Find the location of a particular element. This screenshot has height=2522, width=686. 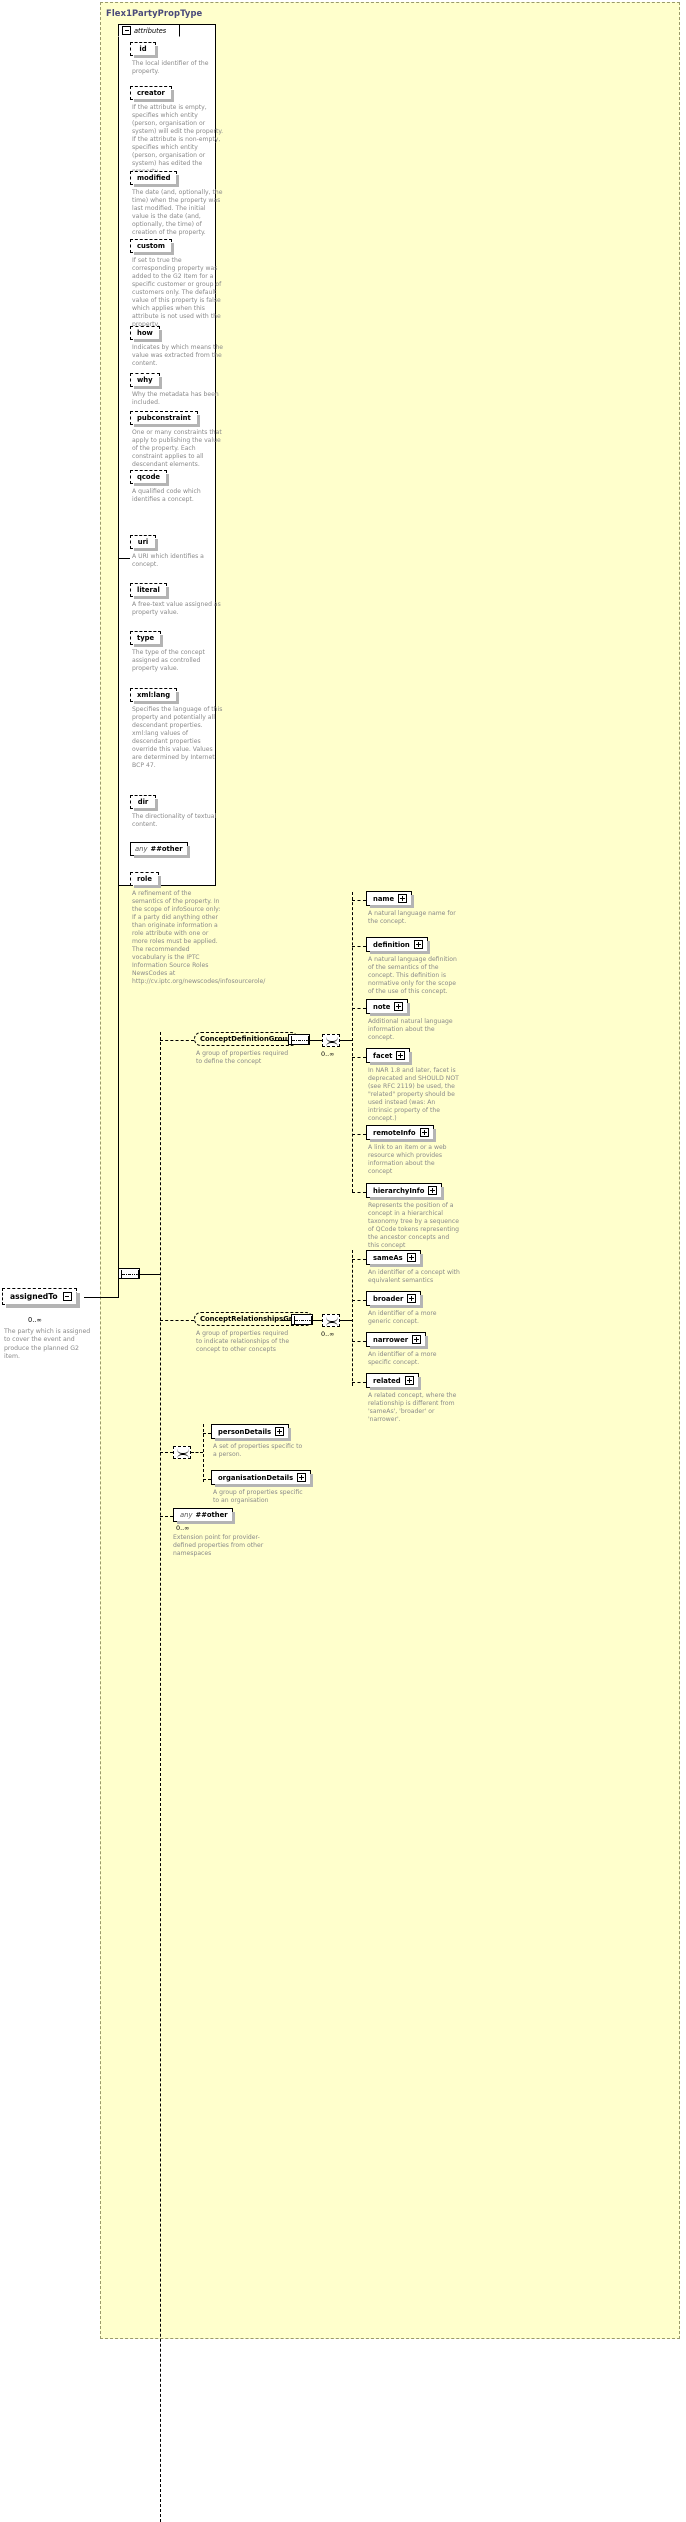

element-box: hierarchyInfo is located at coordinates (405, 1191).